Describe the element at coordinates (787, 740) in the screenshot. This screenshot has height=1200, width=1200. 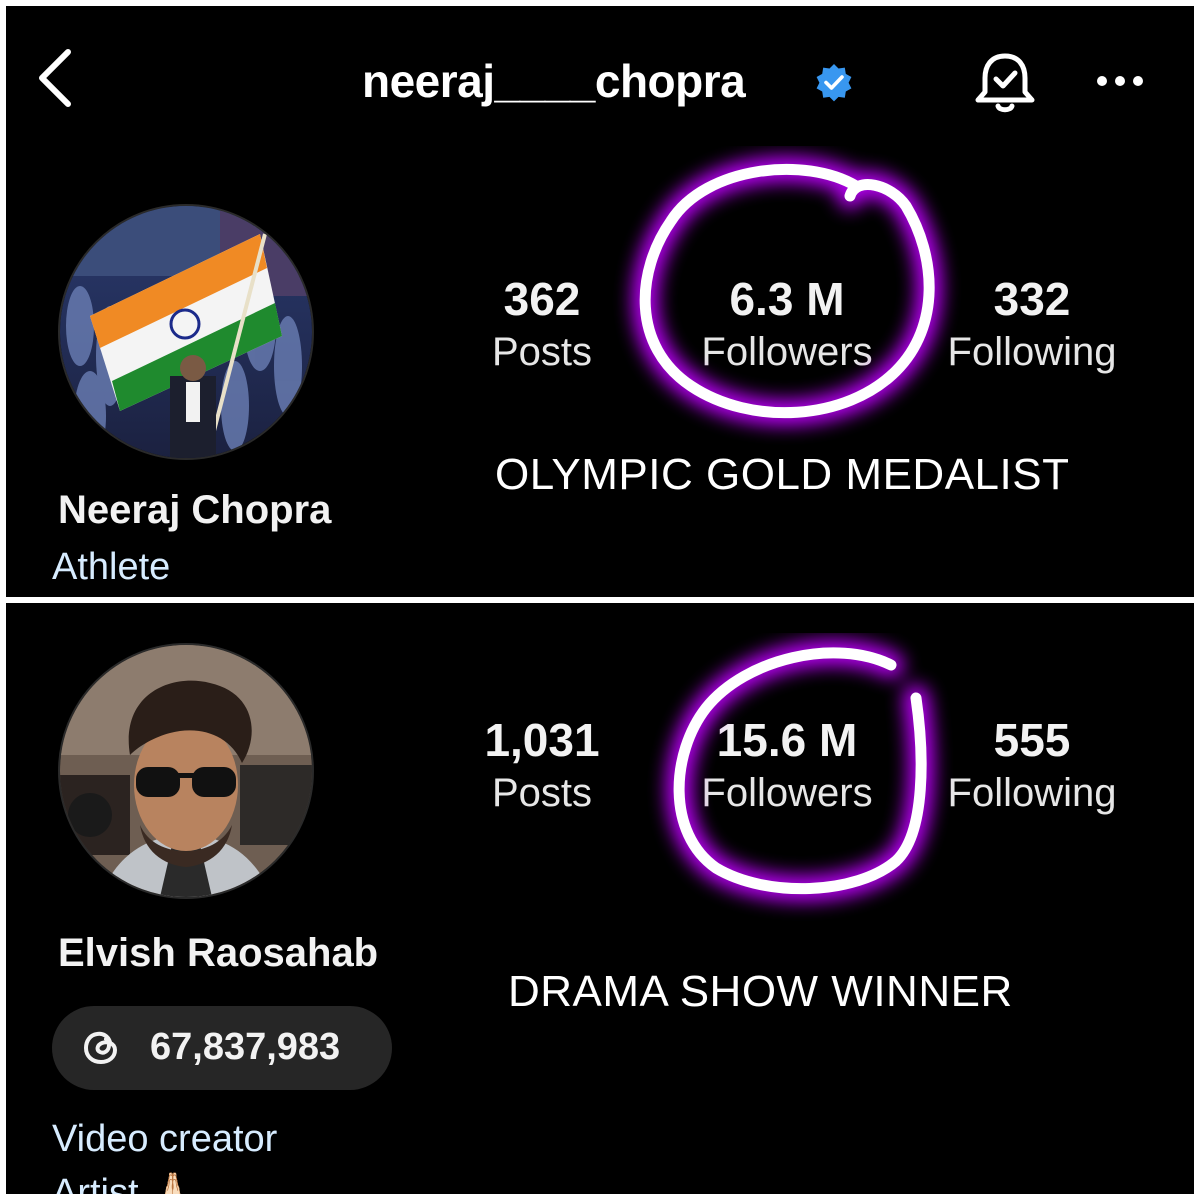
I see `followers-count: 15.6 M` at that location.